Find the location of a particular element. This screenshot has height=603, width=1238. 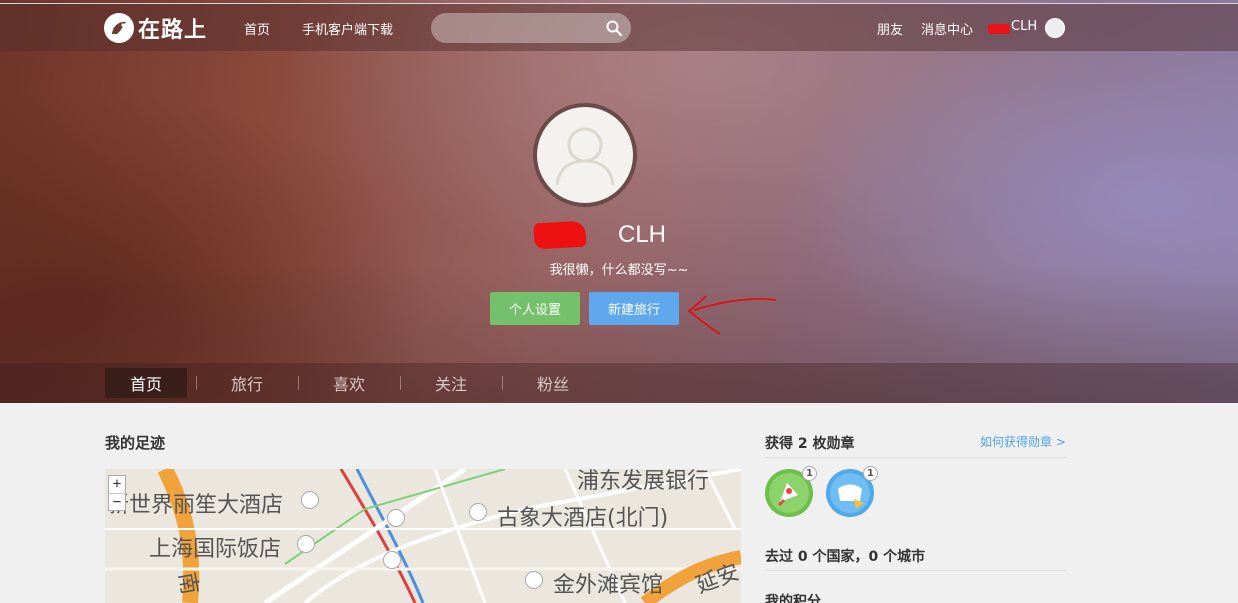

nav-messages-link: 消息中心 is located at coordinates (947, 28).